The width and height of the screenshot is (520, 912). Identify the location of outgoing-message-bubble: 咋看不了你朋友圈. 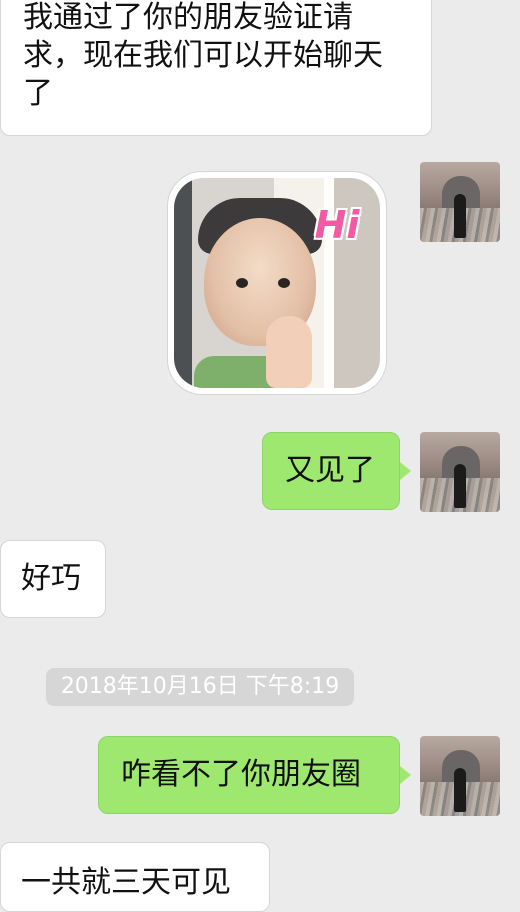
(249, 775).